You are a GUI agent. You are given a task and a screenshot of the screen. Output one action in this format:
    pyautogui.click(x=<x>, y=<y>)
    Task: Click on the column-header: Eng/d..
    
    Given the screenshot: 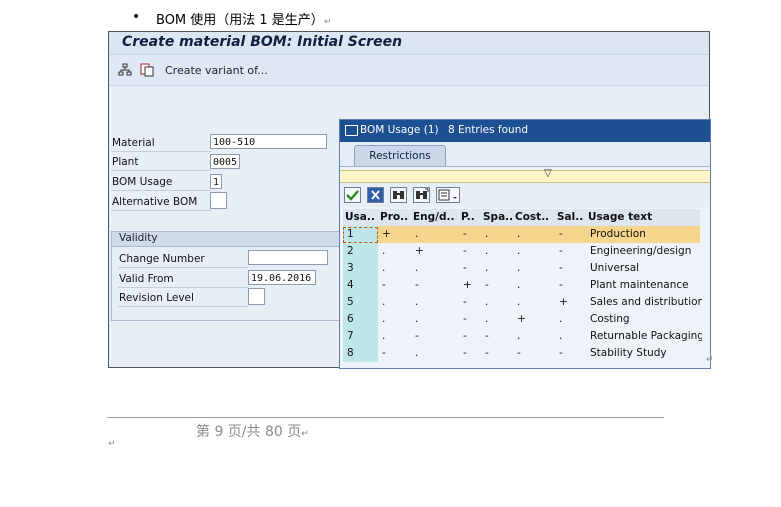 What is the action you would take?
    pyautogui.click(x=436, y=217)
    